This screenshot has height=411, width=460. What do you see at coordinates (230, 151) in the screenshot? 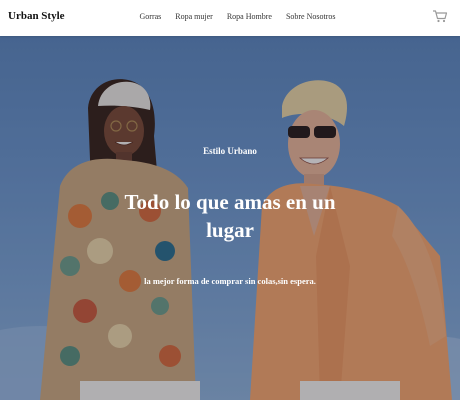
I see `hero-eyebrow: Estilo Urbano` at bounding box center [230, 151].